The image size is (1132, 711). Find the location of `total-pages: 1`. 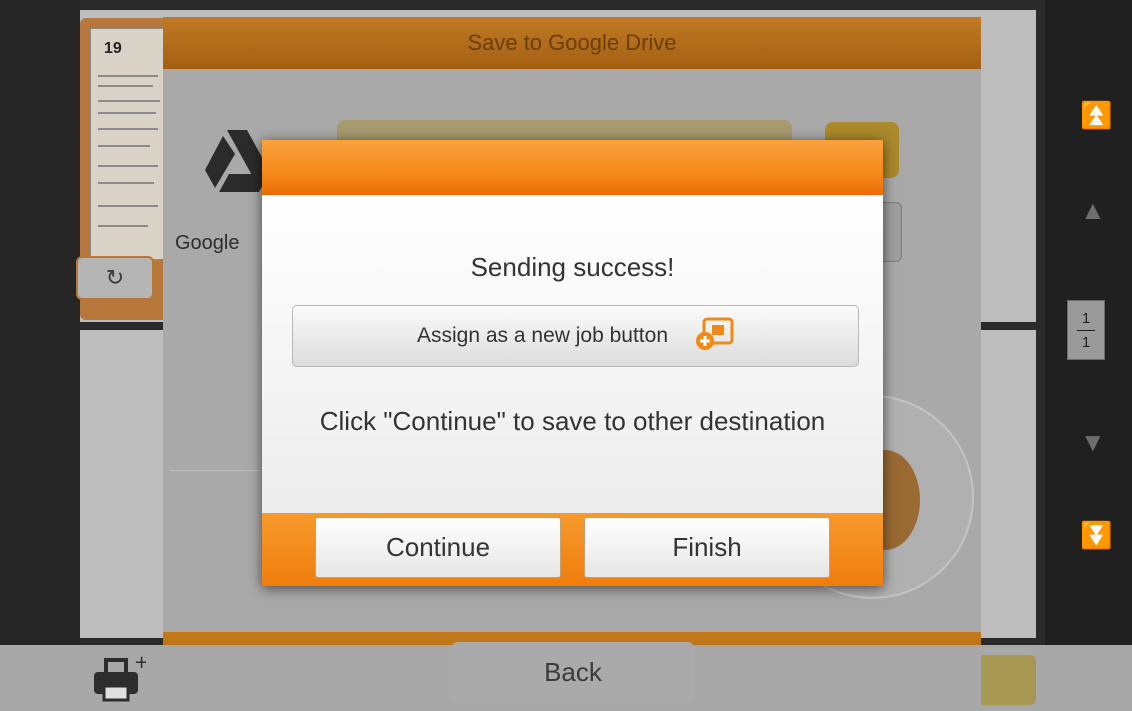

total-pages: 1 is located at coordinates (1086, 342).